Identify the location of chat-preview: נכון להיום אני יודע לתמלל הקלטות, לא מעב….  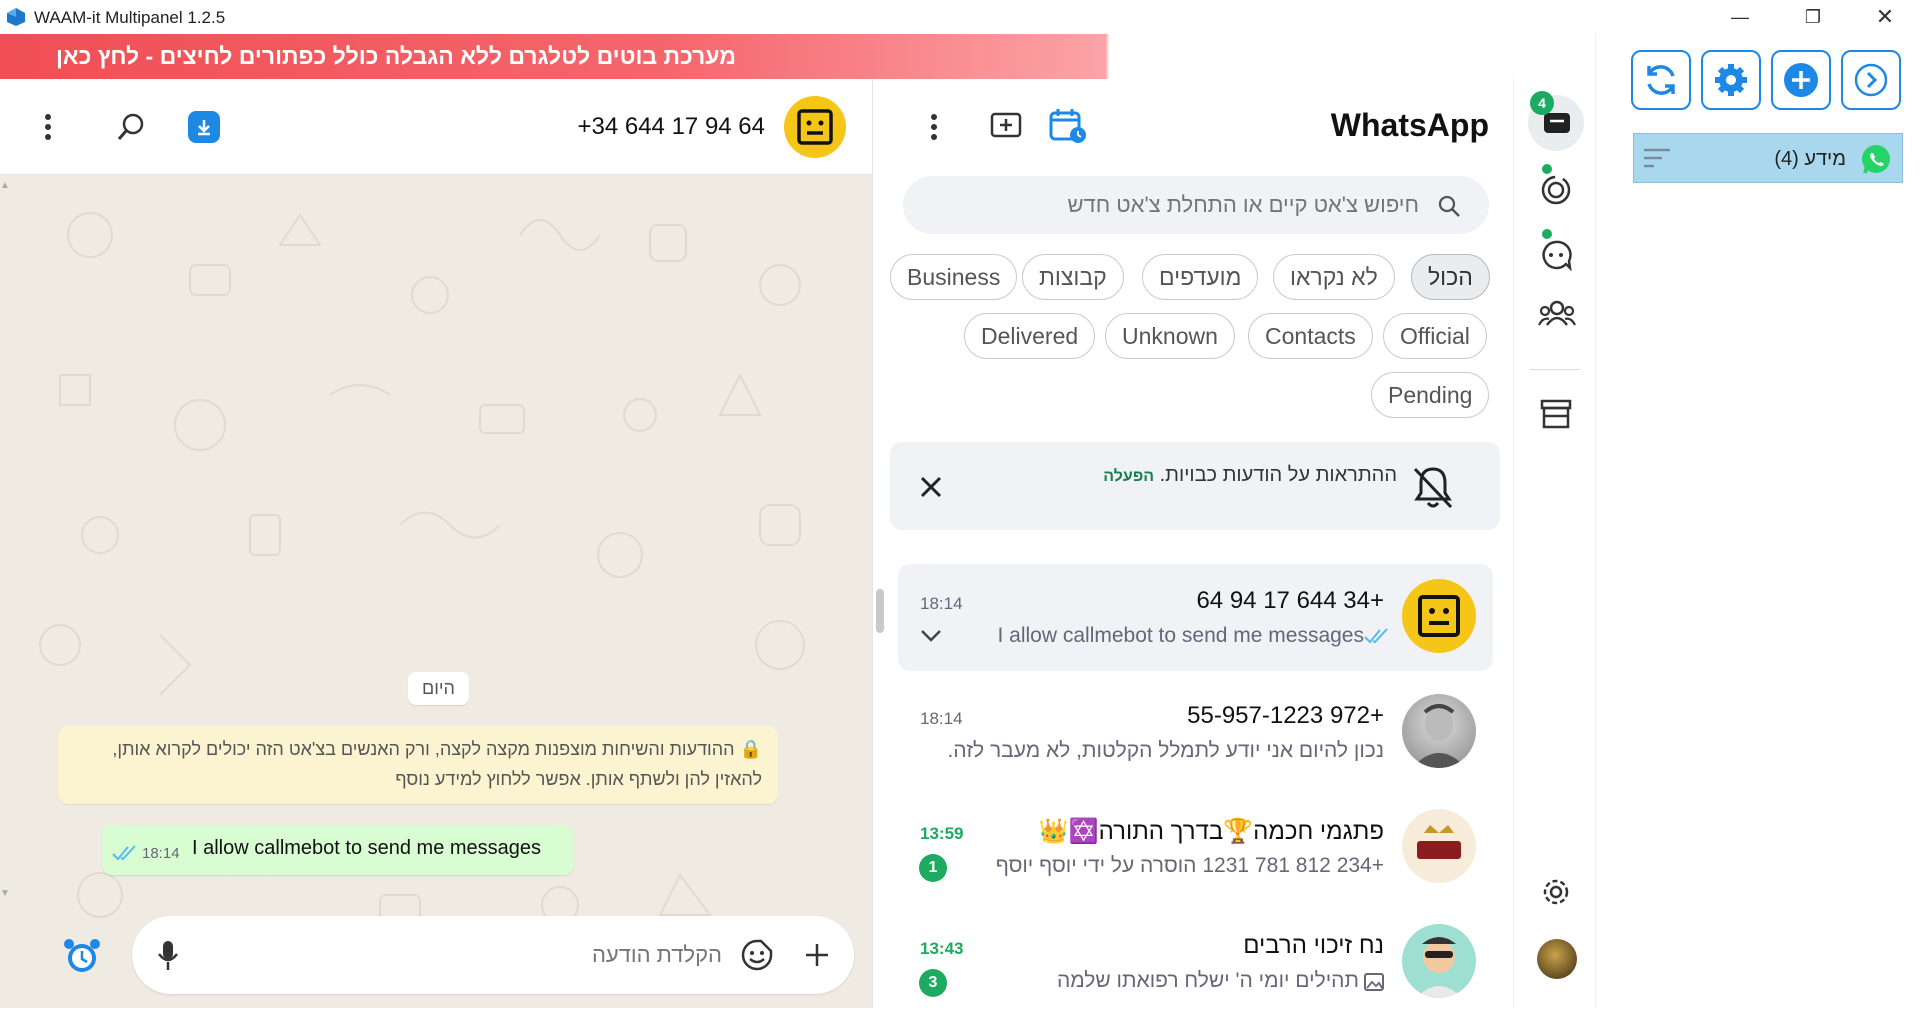
(1165, 750).